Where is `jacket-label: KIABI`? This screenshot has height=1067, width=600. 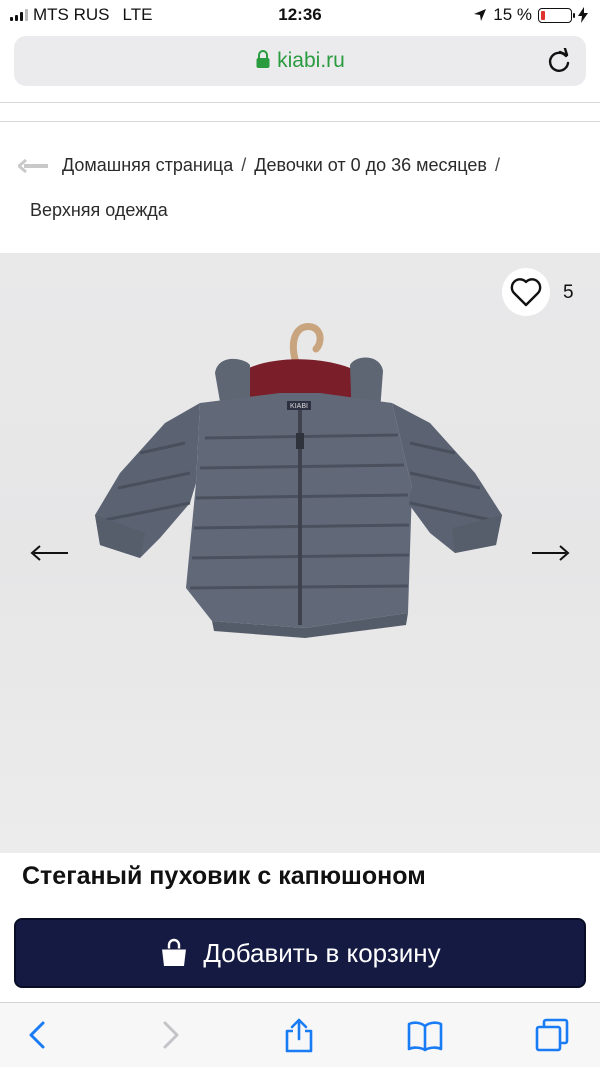
jacket-label: KIABI is located at coordinates (299, 406).